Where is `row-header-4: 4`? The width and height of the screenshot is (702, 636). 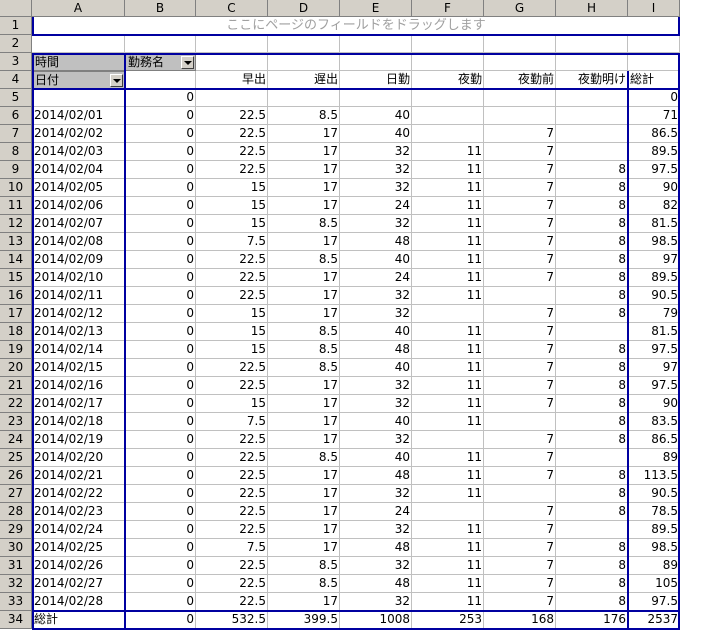 row-header-4: 4 is located at coordinates (16, 80).